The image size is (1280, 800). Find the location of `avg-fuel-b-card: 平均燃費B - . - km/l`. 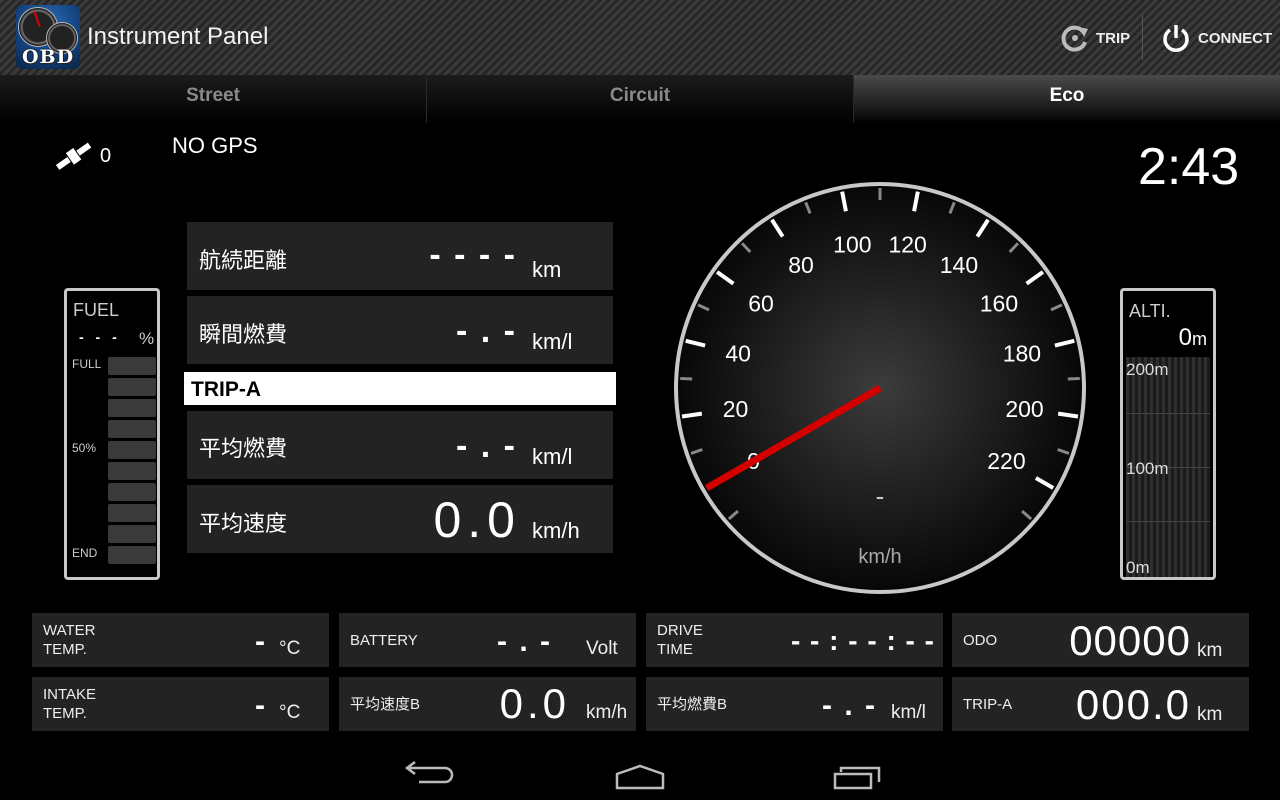

avg-fuel-b-card: 平均燃費B - . - km/l is located at coordinates (794, 704).